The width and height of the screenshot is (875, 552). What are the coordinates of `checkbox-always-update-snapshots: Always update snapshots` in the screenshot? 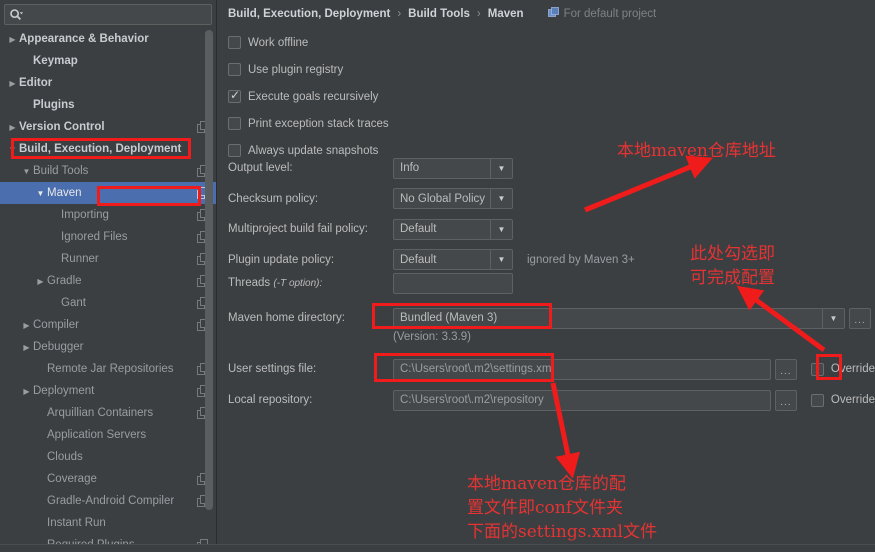 It's located at (303, 150).